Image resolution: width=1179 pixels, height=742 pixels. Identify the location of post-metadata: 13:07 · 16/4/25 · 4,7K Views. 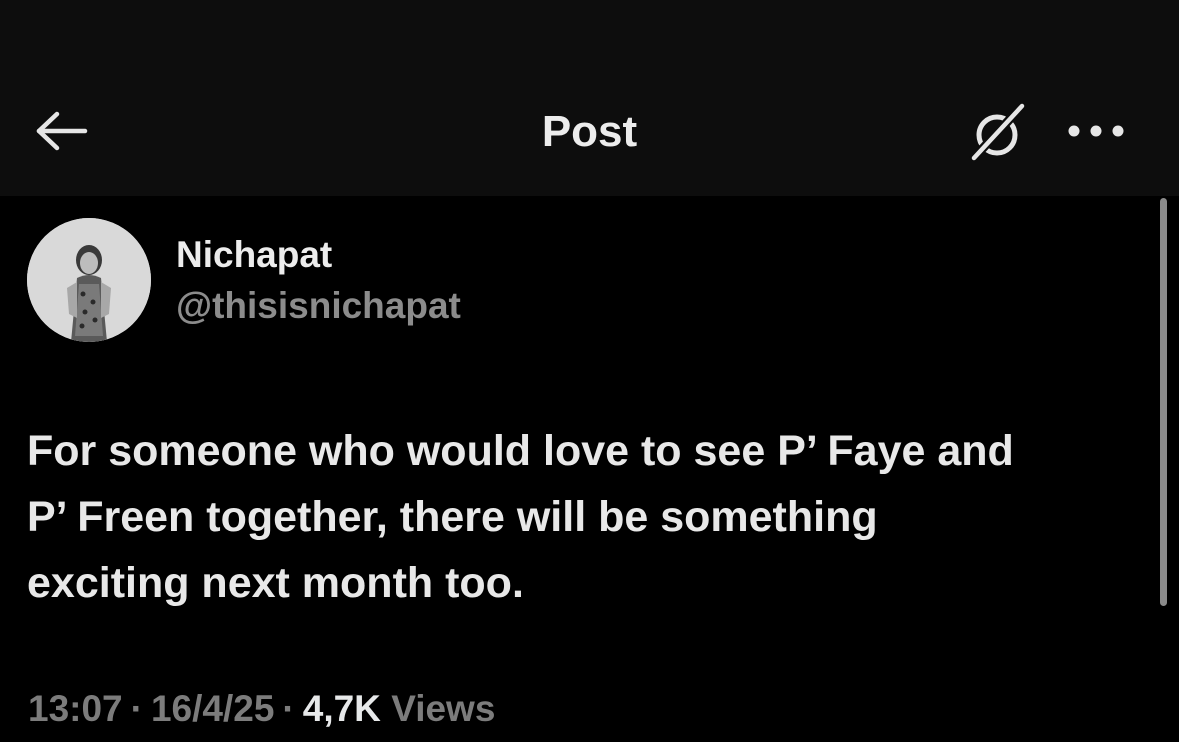
(261, 709).